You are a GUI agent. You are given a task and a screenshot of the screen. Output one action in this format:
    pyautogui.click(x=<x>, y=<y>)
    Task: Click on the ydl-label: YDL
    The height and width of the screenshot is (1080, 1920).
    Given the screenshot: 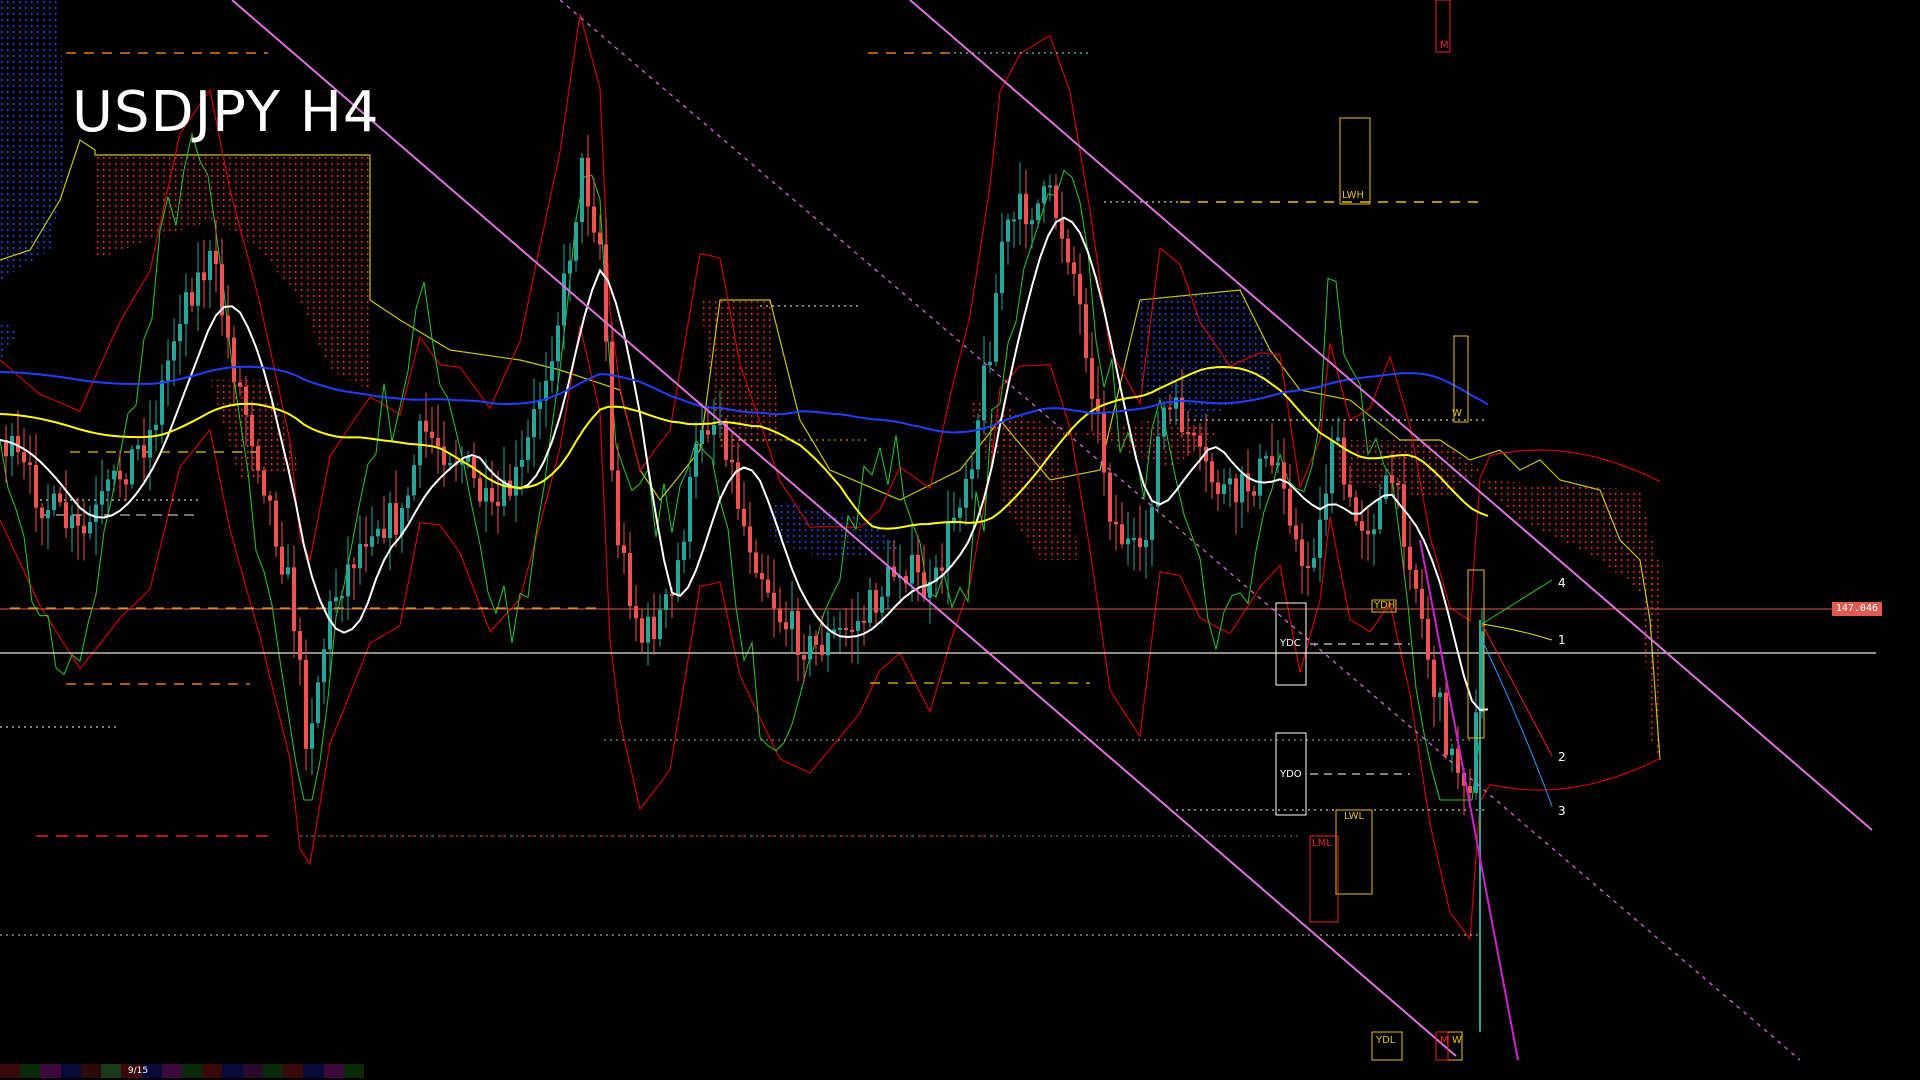 What is the action you would take?
    pyautogui.click(x=1386, y=1040)
    